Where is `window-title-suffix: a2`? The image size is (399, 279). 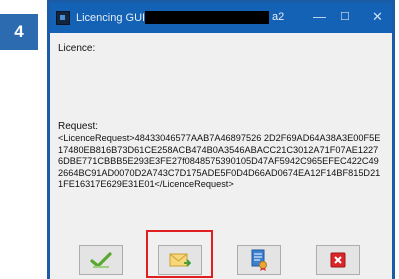
window-title-suffix: a2 is located at coordinates (278, 17).